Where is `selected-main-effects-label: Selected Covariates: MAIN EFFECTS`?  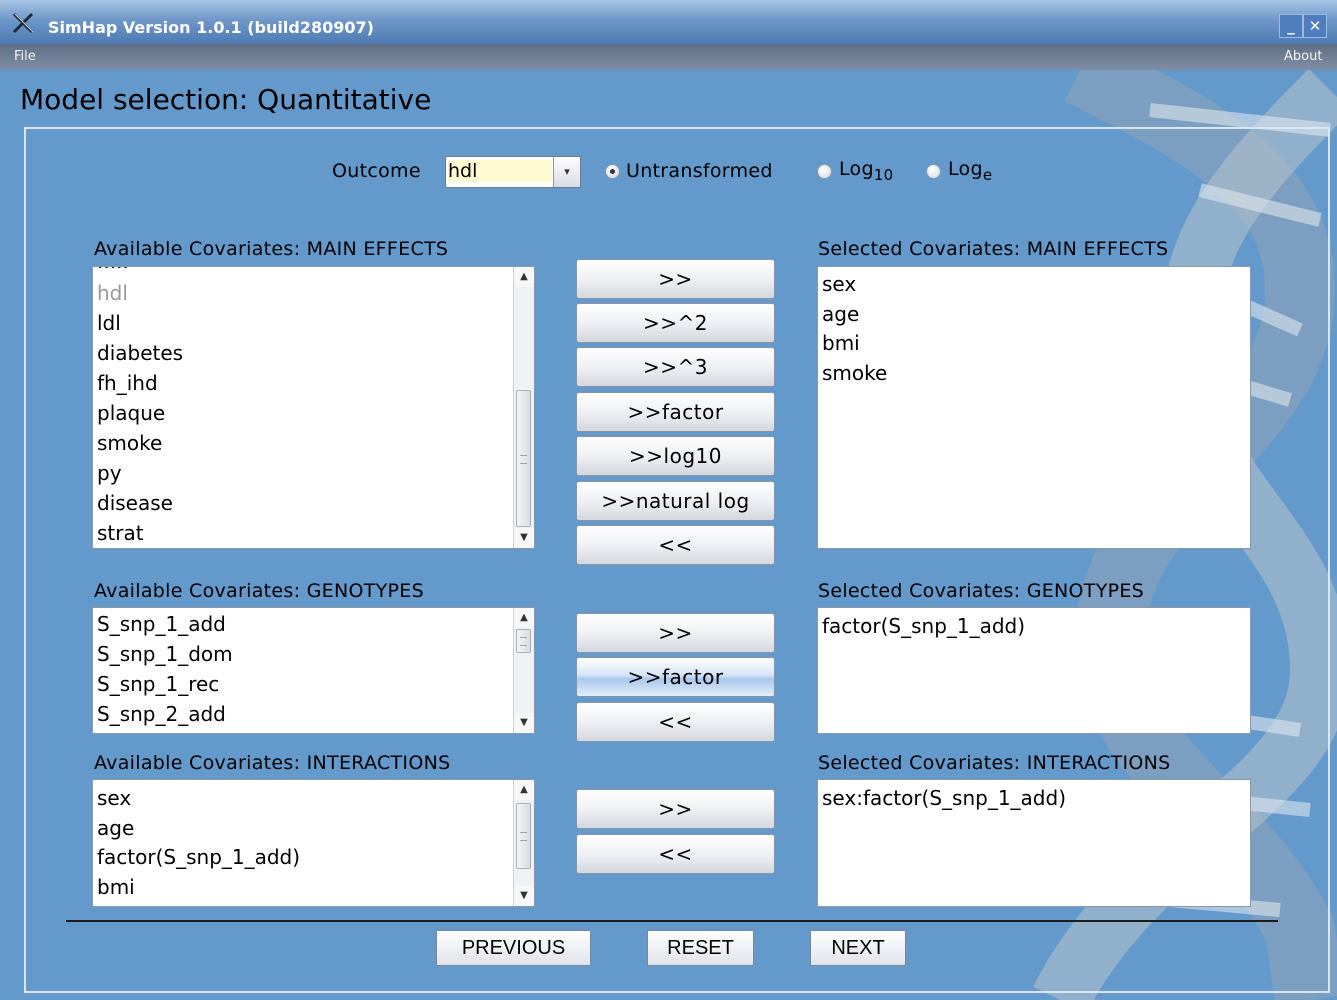
selected-main-effects-label: Selected Covariates: MAIN EFFECTS is located at coordinates (993, 249).